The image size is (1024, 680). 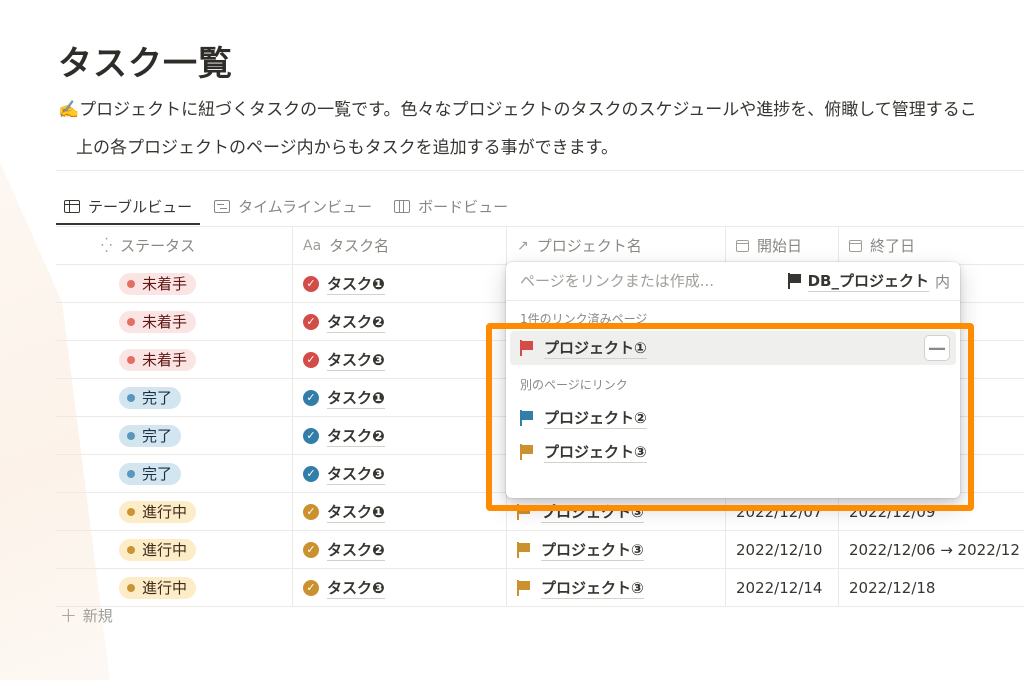 I want to click on timeline-icon, so click(x=222, y=206).